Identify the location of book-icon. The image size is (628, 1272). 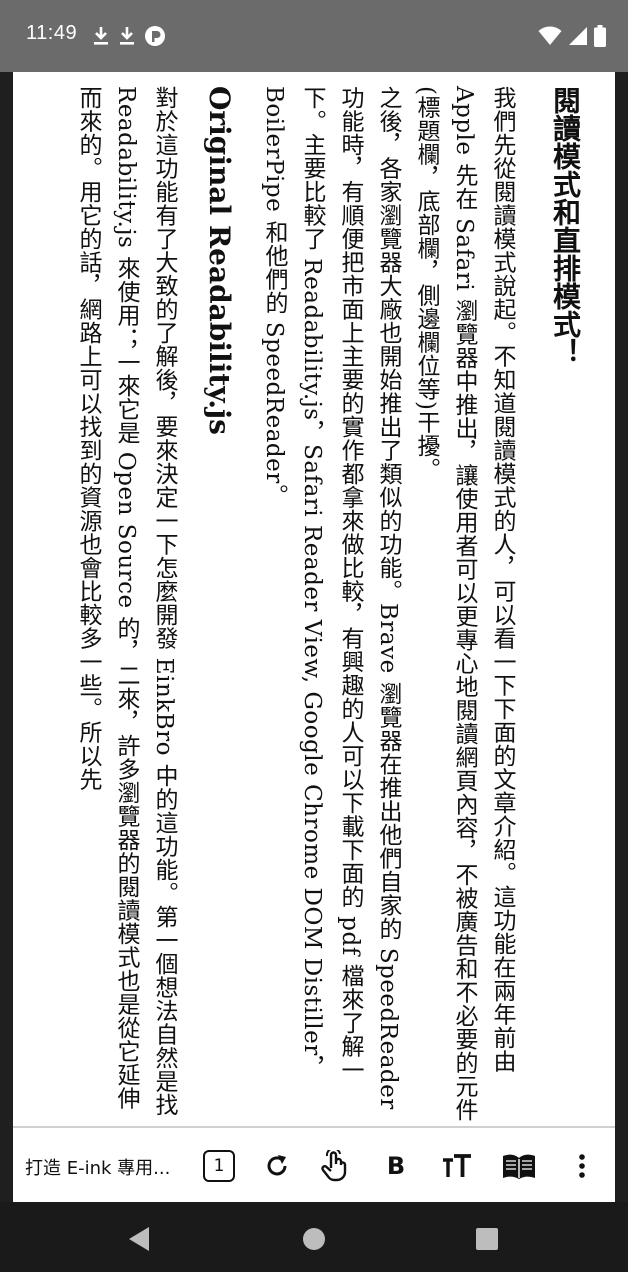
(519, 1166).